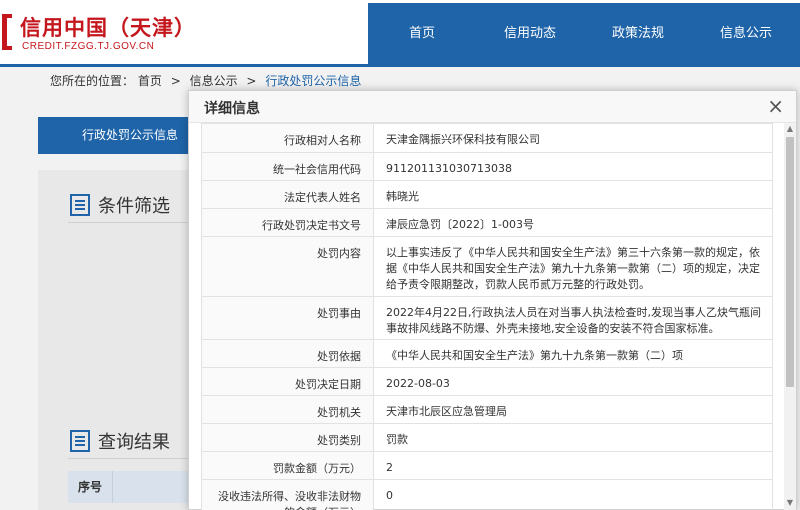 The width and height of the screenshot is (800, 510). I want to click on scroll-up-arrow-icon: ▲, so click(790, 129).